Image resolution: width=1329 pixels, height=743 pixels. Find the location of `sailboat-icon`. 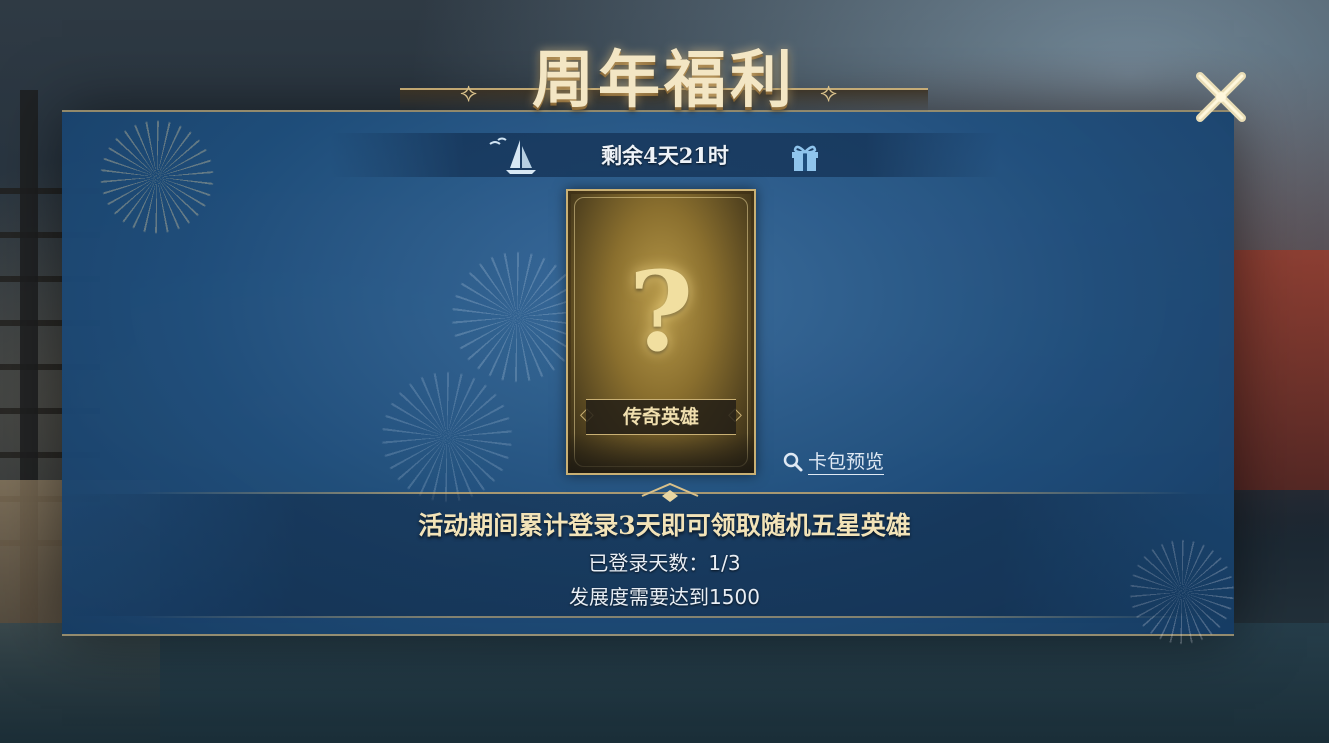

sailboat-icon is located at coordinates (512, 155).